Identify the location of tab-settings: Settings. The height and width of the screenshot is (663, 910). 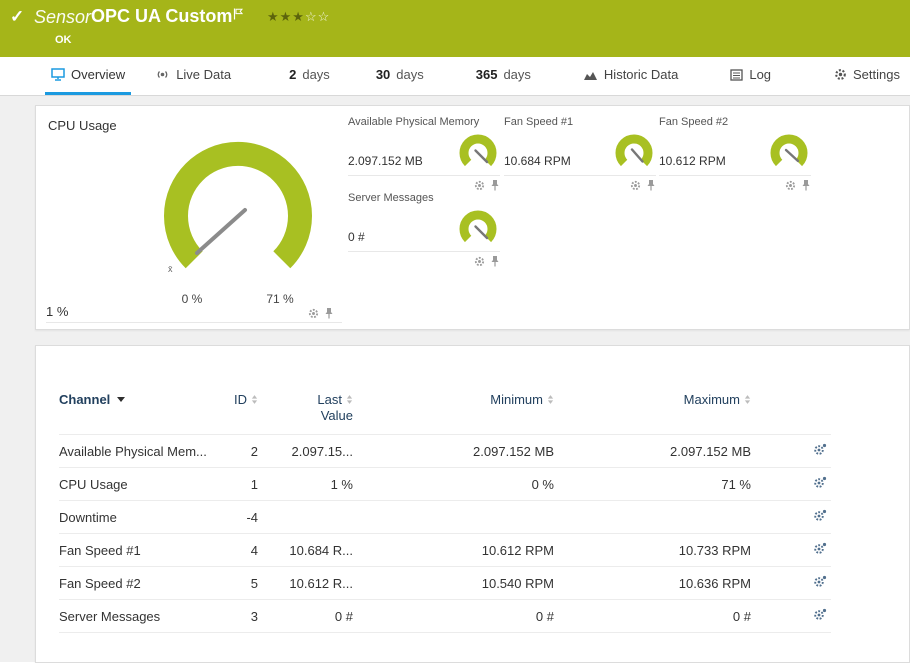
(867, 76).